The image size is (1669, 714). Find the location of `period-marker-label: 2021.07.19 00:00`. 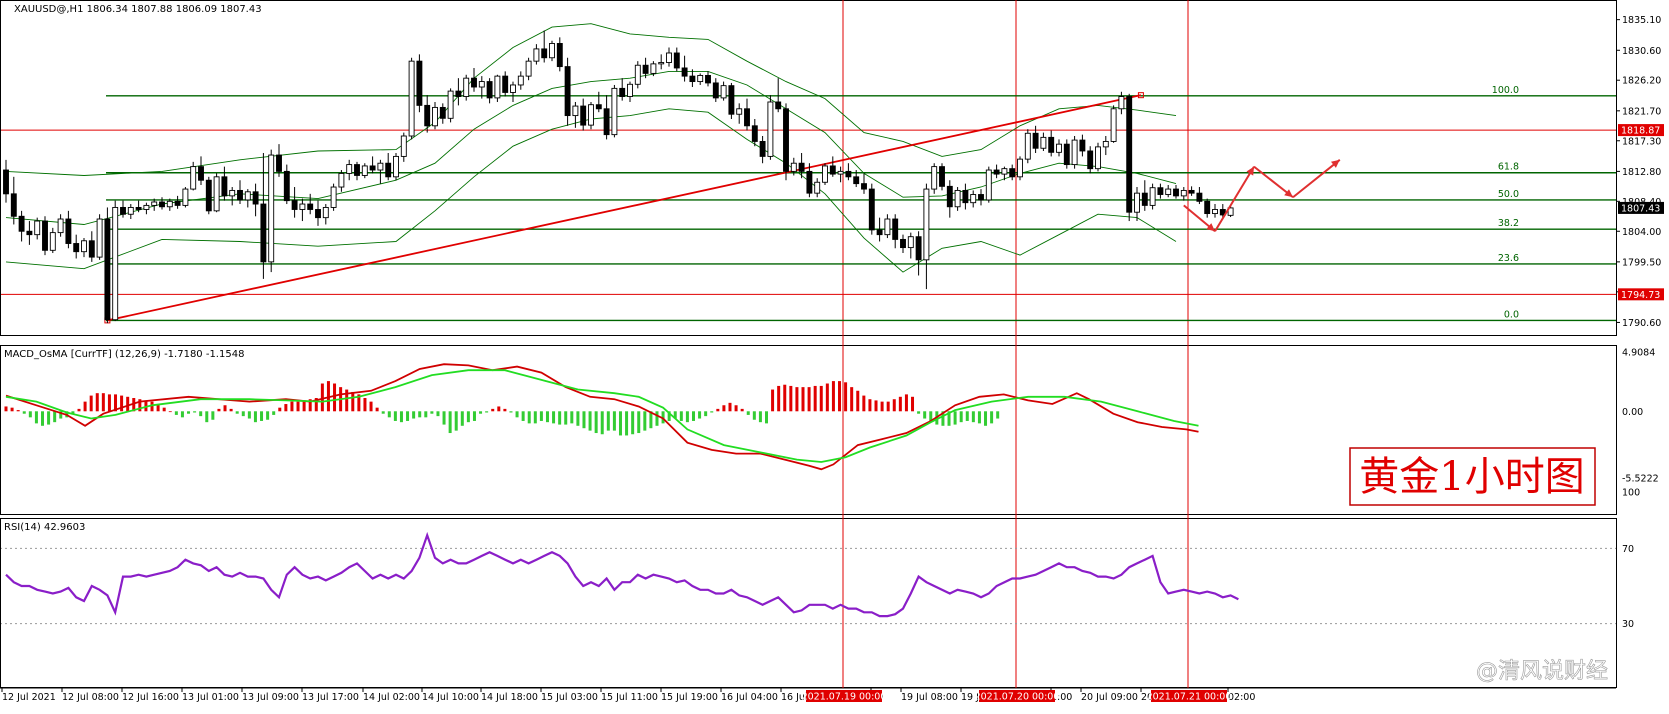

period-marker-label: 2021.07.19 00:00 is located at coordinates (844, 697).